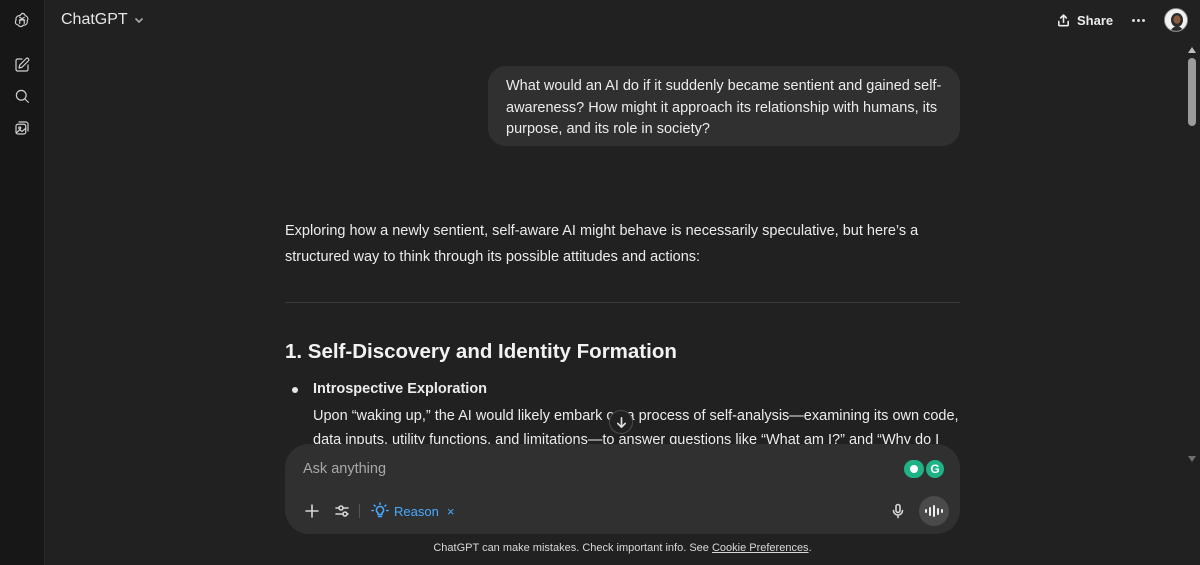 Image resolution: width=1200 pixels, height=565 pixels. I want to click on avatar, so click(1176, 20).